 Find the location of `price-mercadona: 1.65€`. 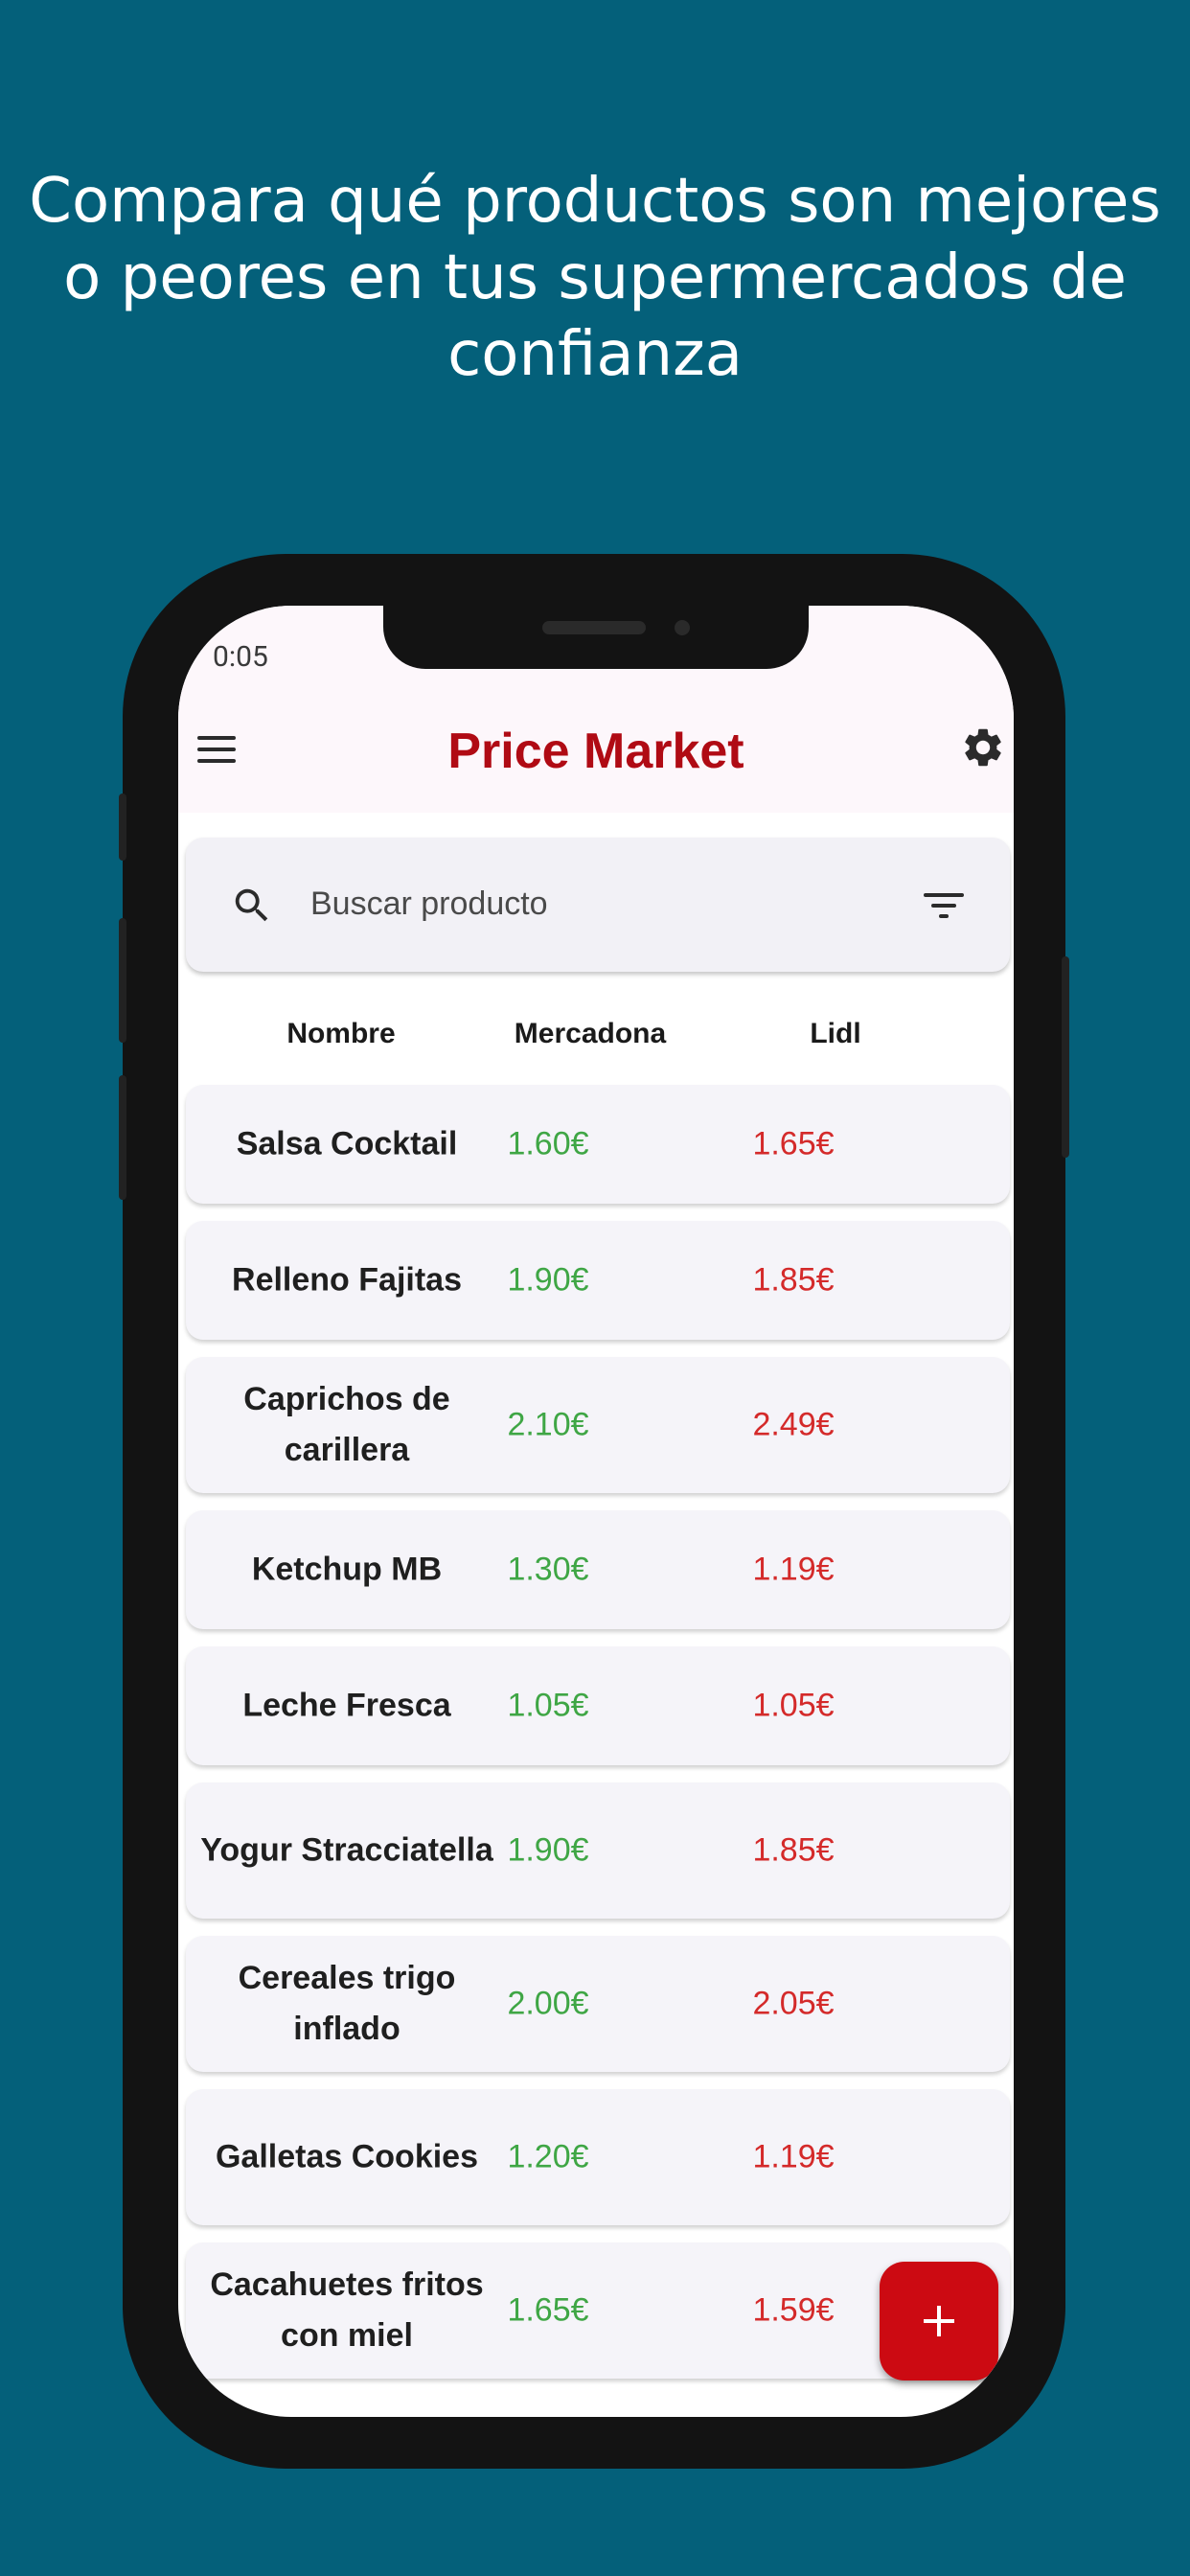

price-mercadona: 1.65€ is located at coordinates (548, 2310).